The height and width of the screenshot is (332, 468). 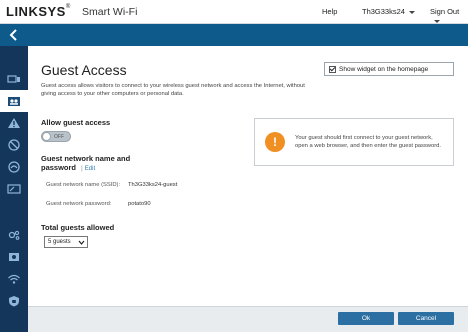 I want to click on sidebar-item-troubleshooting, so click(x=14, y=123).